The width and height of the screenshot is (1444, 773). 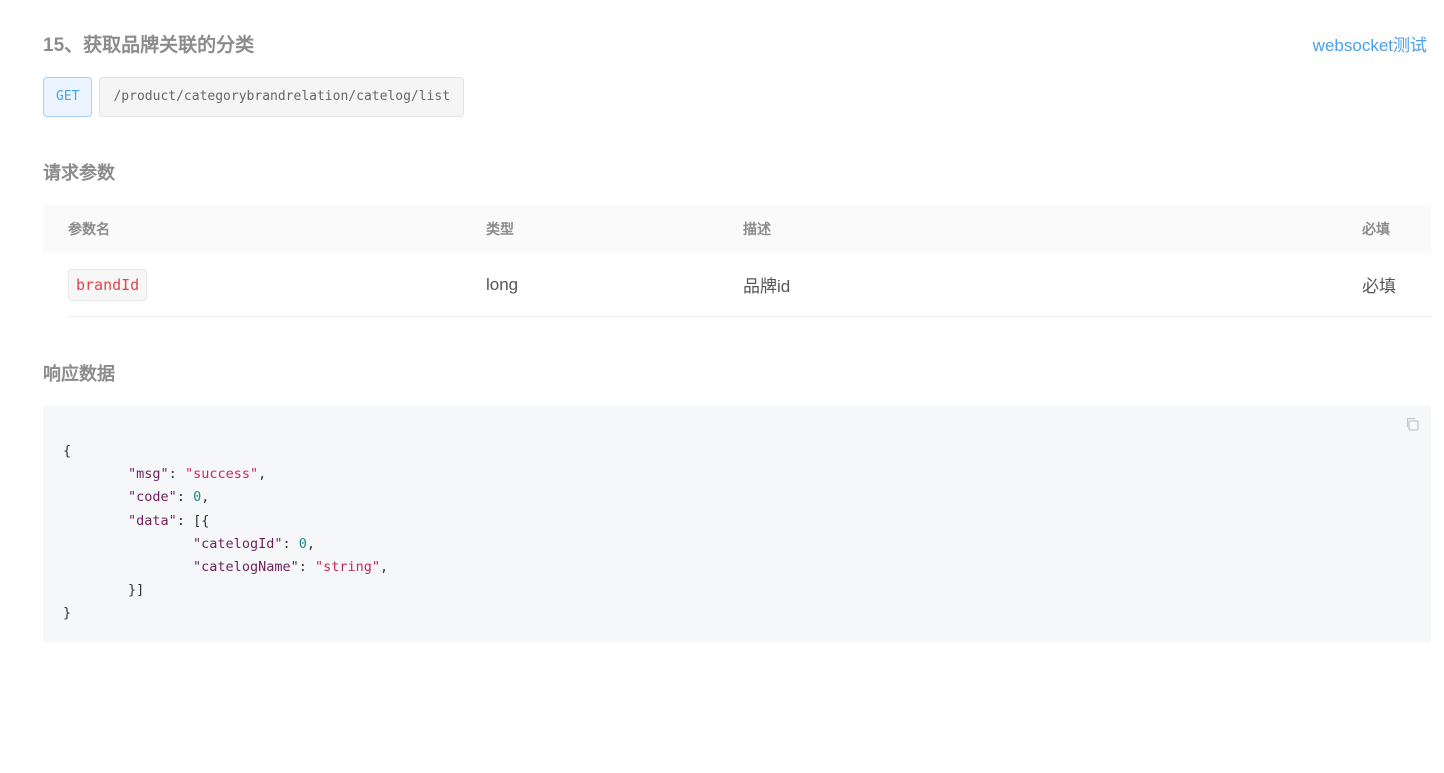 I want to click on code-key-catelogId: "catelogId", so click(x=238, y=543).